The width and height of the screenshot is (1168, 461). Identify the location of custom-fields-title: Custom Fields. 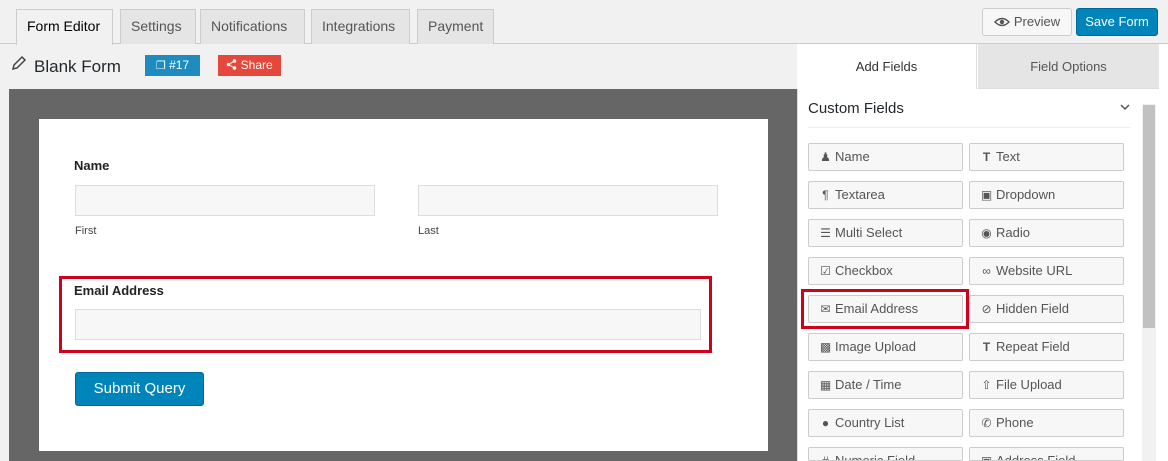
(856, 108).